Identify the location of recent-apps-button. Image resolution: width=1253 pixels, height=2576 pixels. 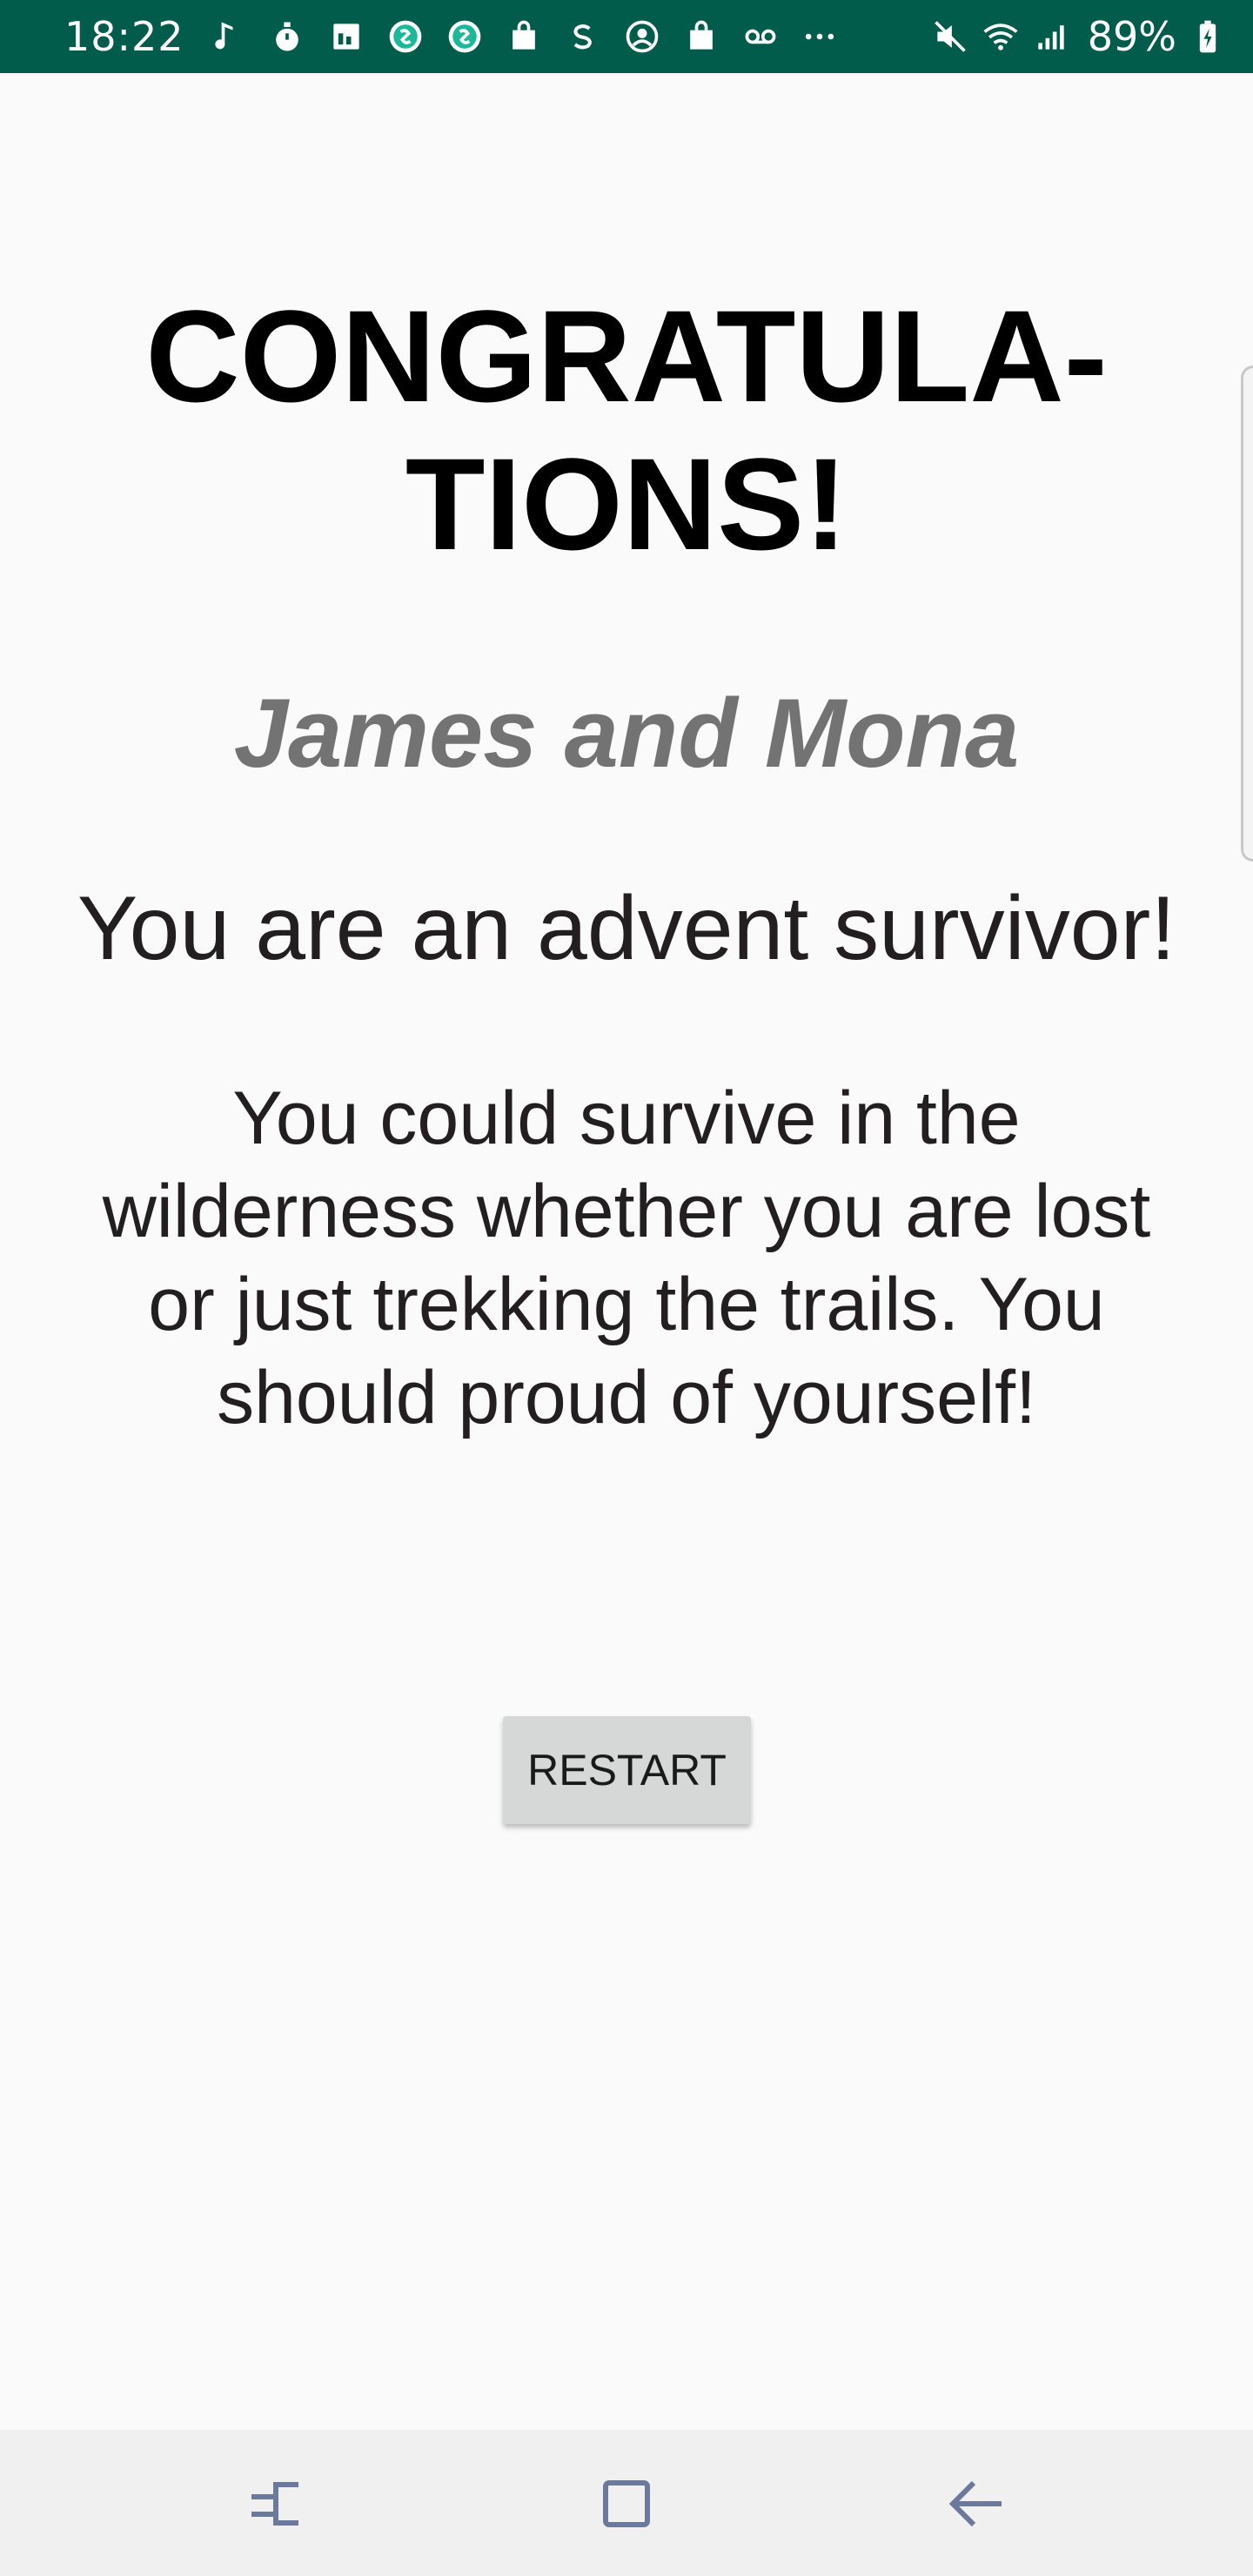
(276, 2505).